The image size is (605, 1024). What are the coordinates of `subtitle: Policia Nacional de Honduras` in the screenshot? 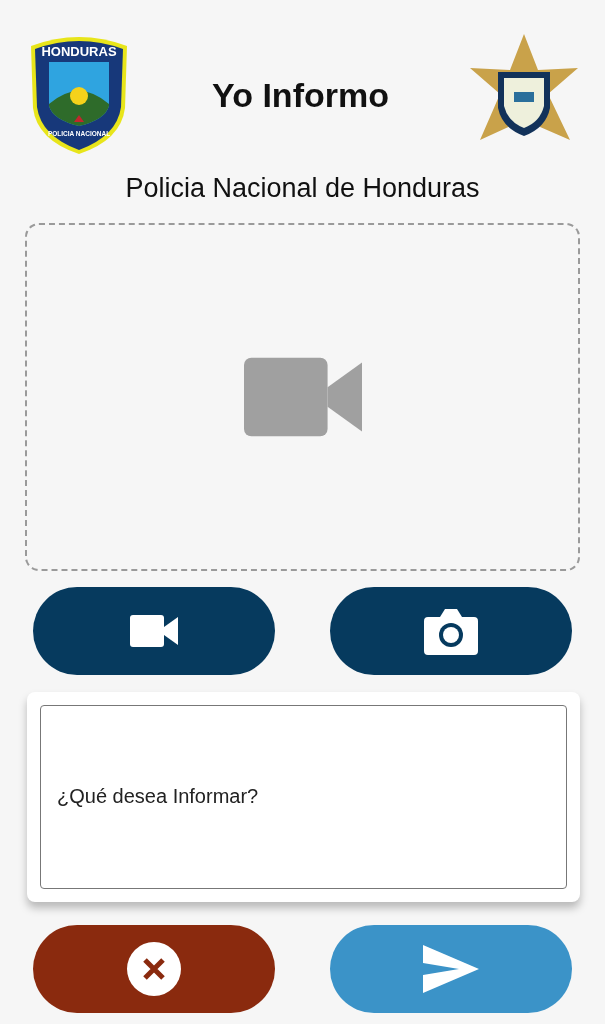 It's located at (302, 188).